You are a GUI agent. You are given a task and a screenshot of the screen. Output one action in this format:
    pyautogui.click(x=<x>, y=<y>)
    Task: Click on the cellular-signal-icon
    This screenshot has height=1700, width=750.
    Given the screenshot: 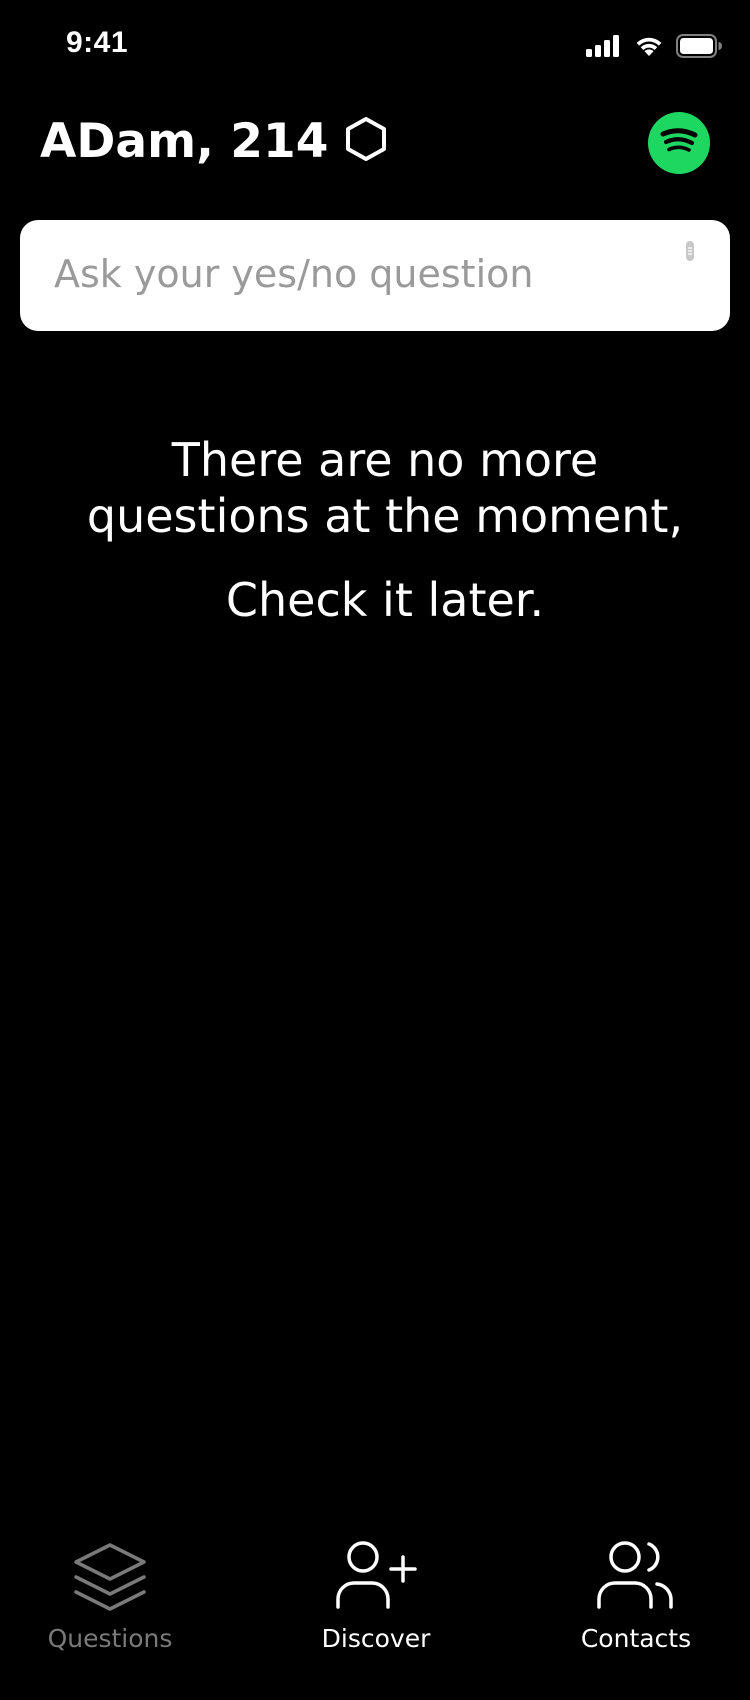 What is the action you would take?
    pyautogui.click(x=604, y=48)
    